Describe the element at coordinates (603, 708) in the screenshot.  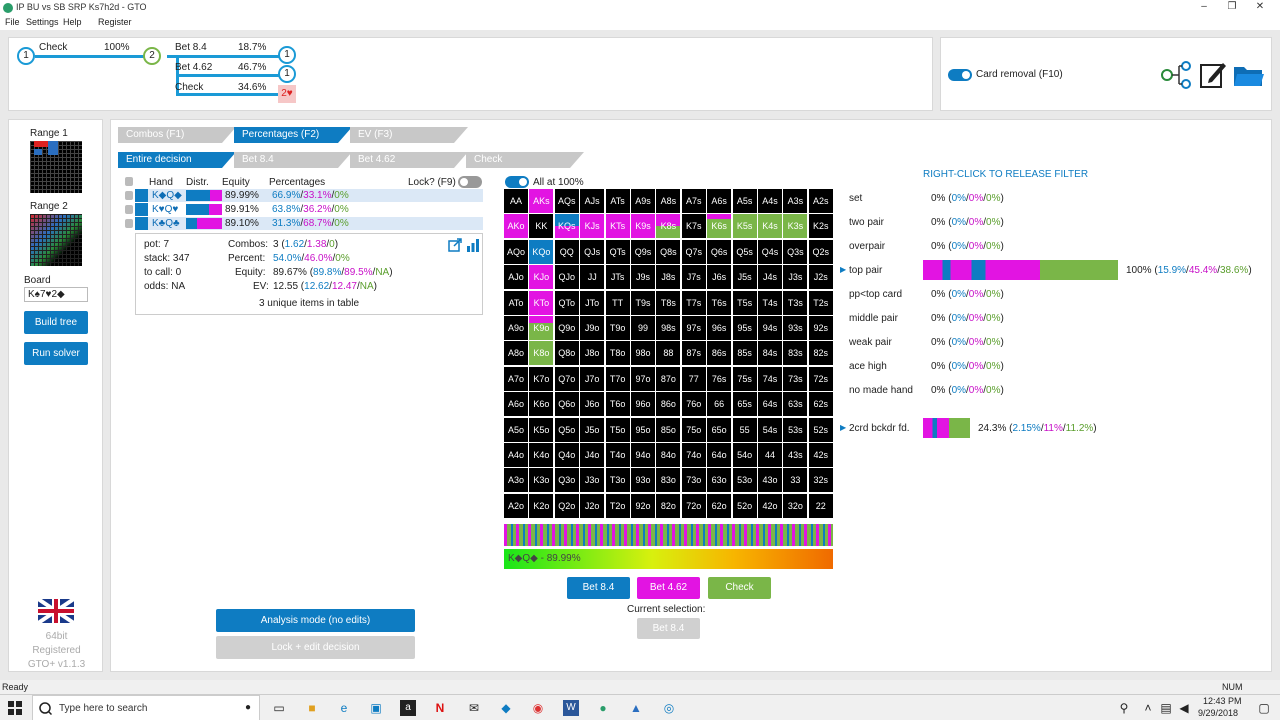
I see `gto-icon: ●` at that location.